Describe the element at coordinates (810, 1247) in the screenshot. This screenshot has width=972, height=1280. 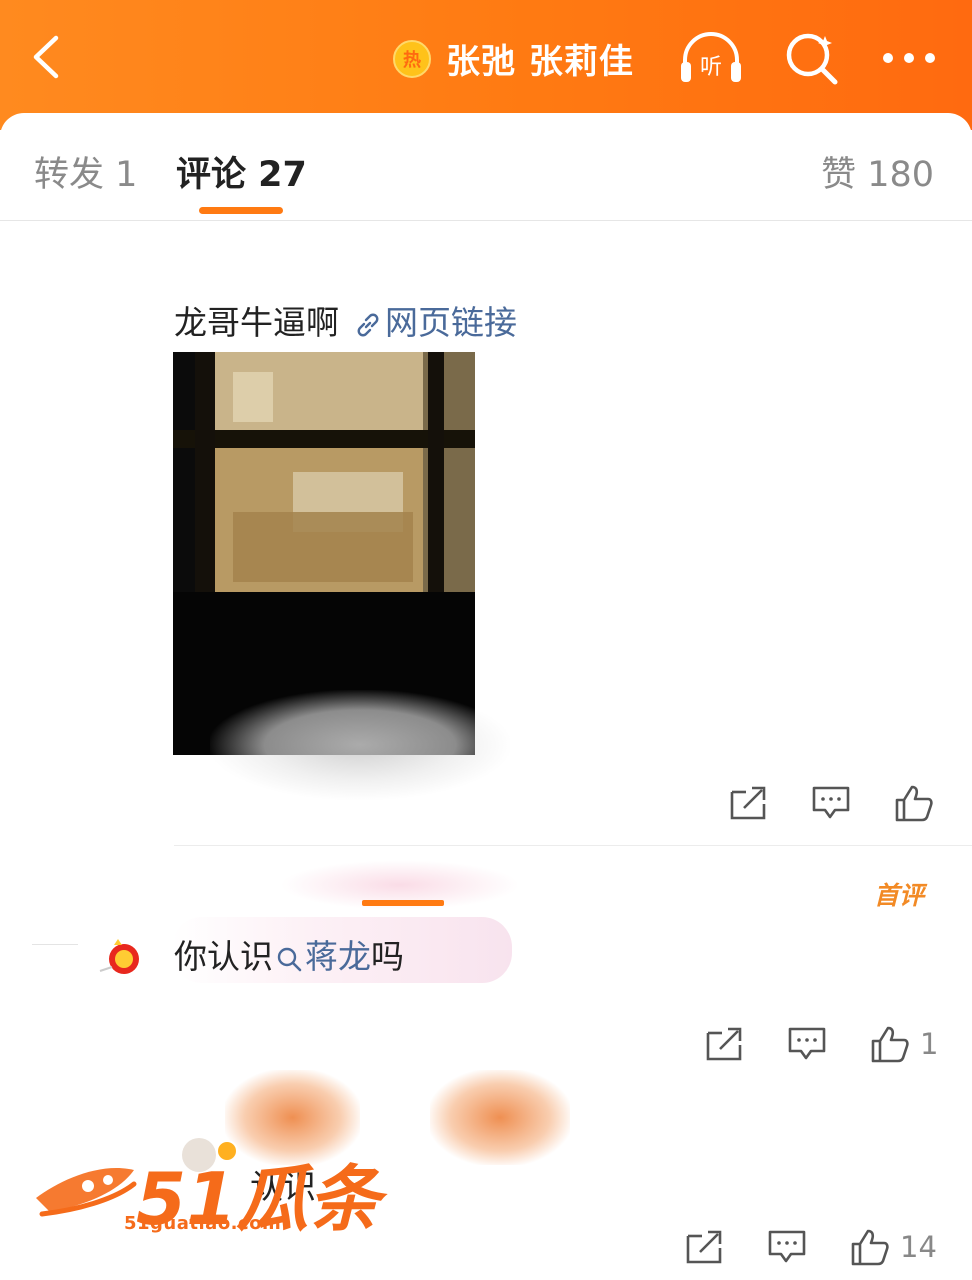
I see `comment-actions: 14` at that location.